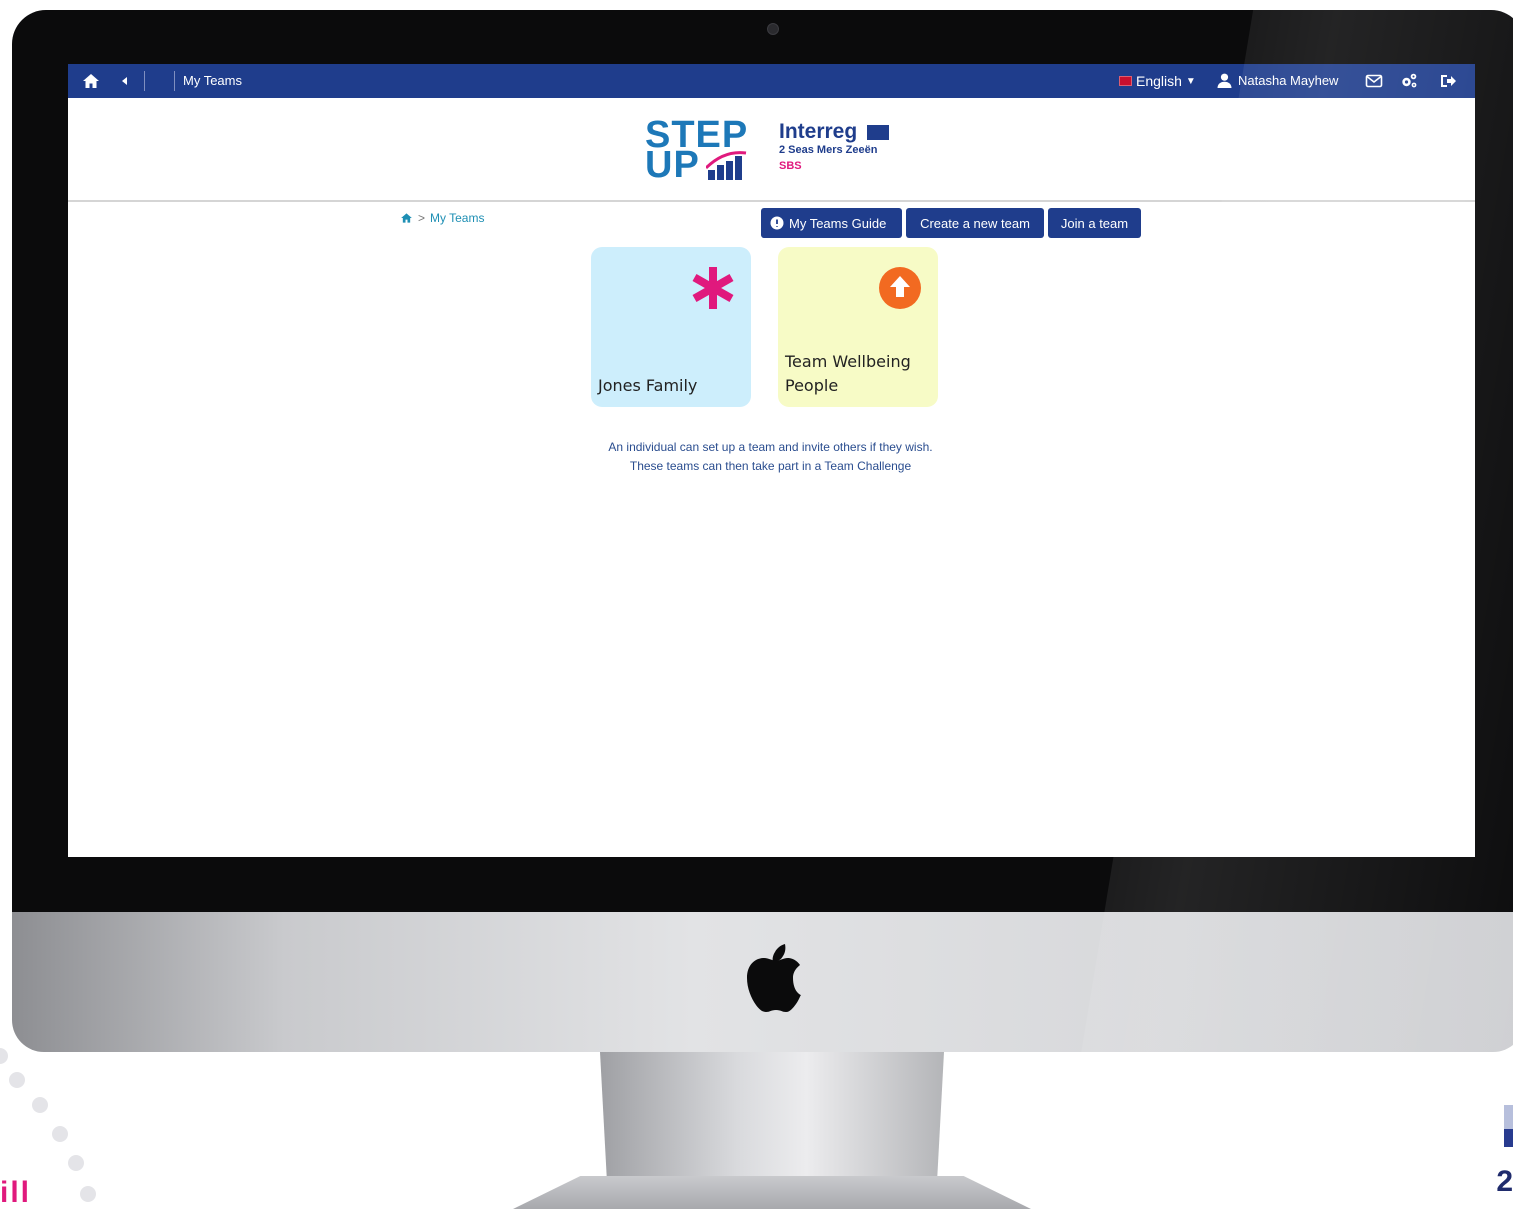  Describe the element at coordinates (1094, 223) in the screenshot. I see `join-team-button: Join a team` at that location.